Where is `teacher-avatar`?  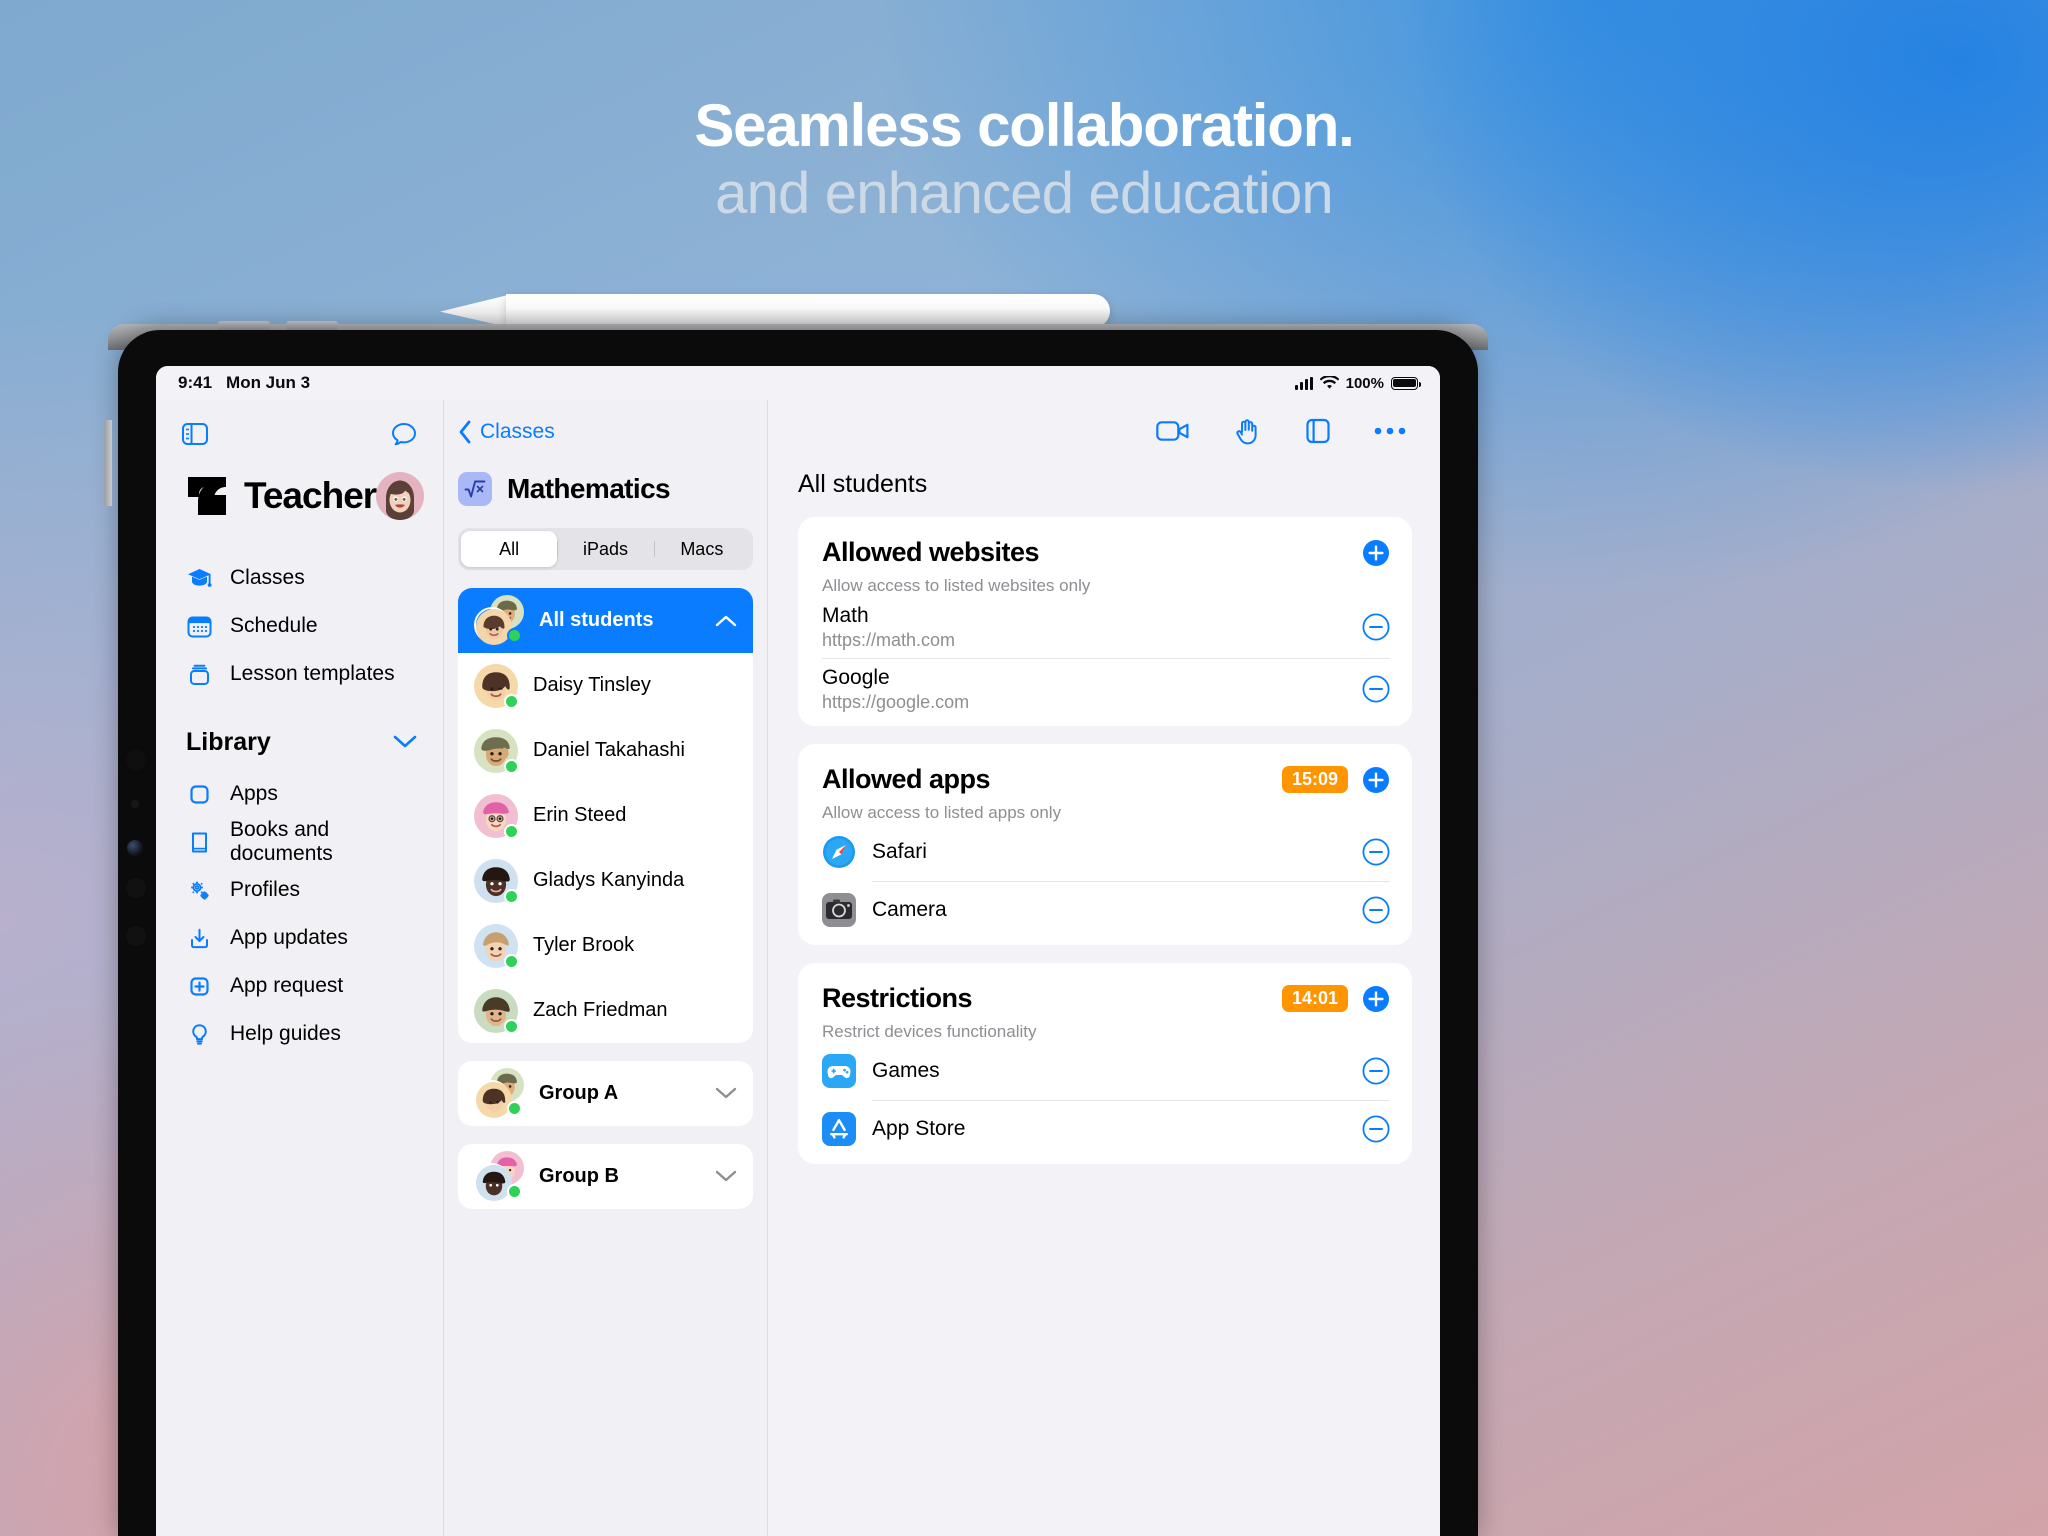
teacher-avatar is located at coordinates (400, 496).